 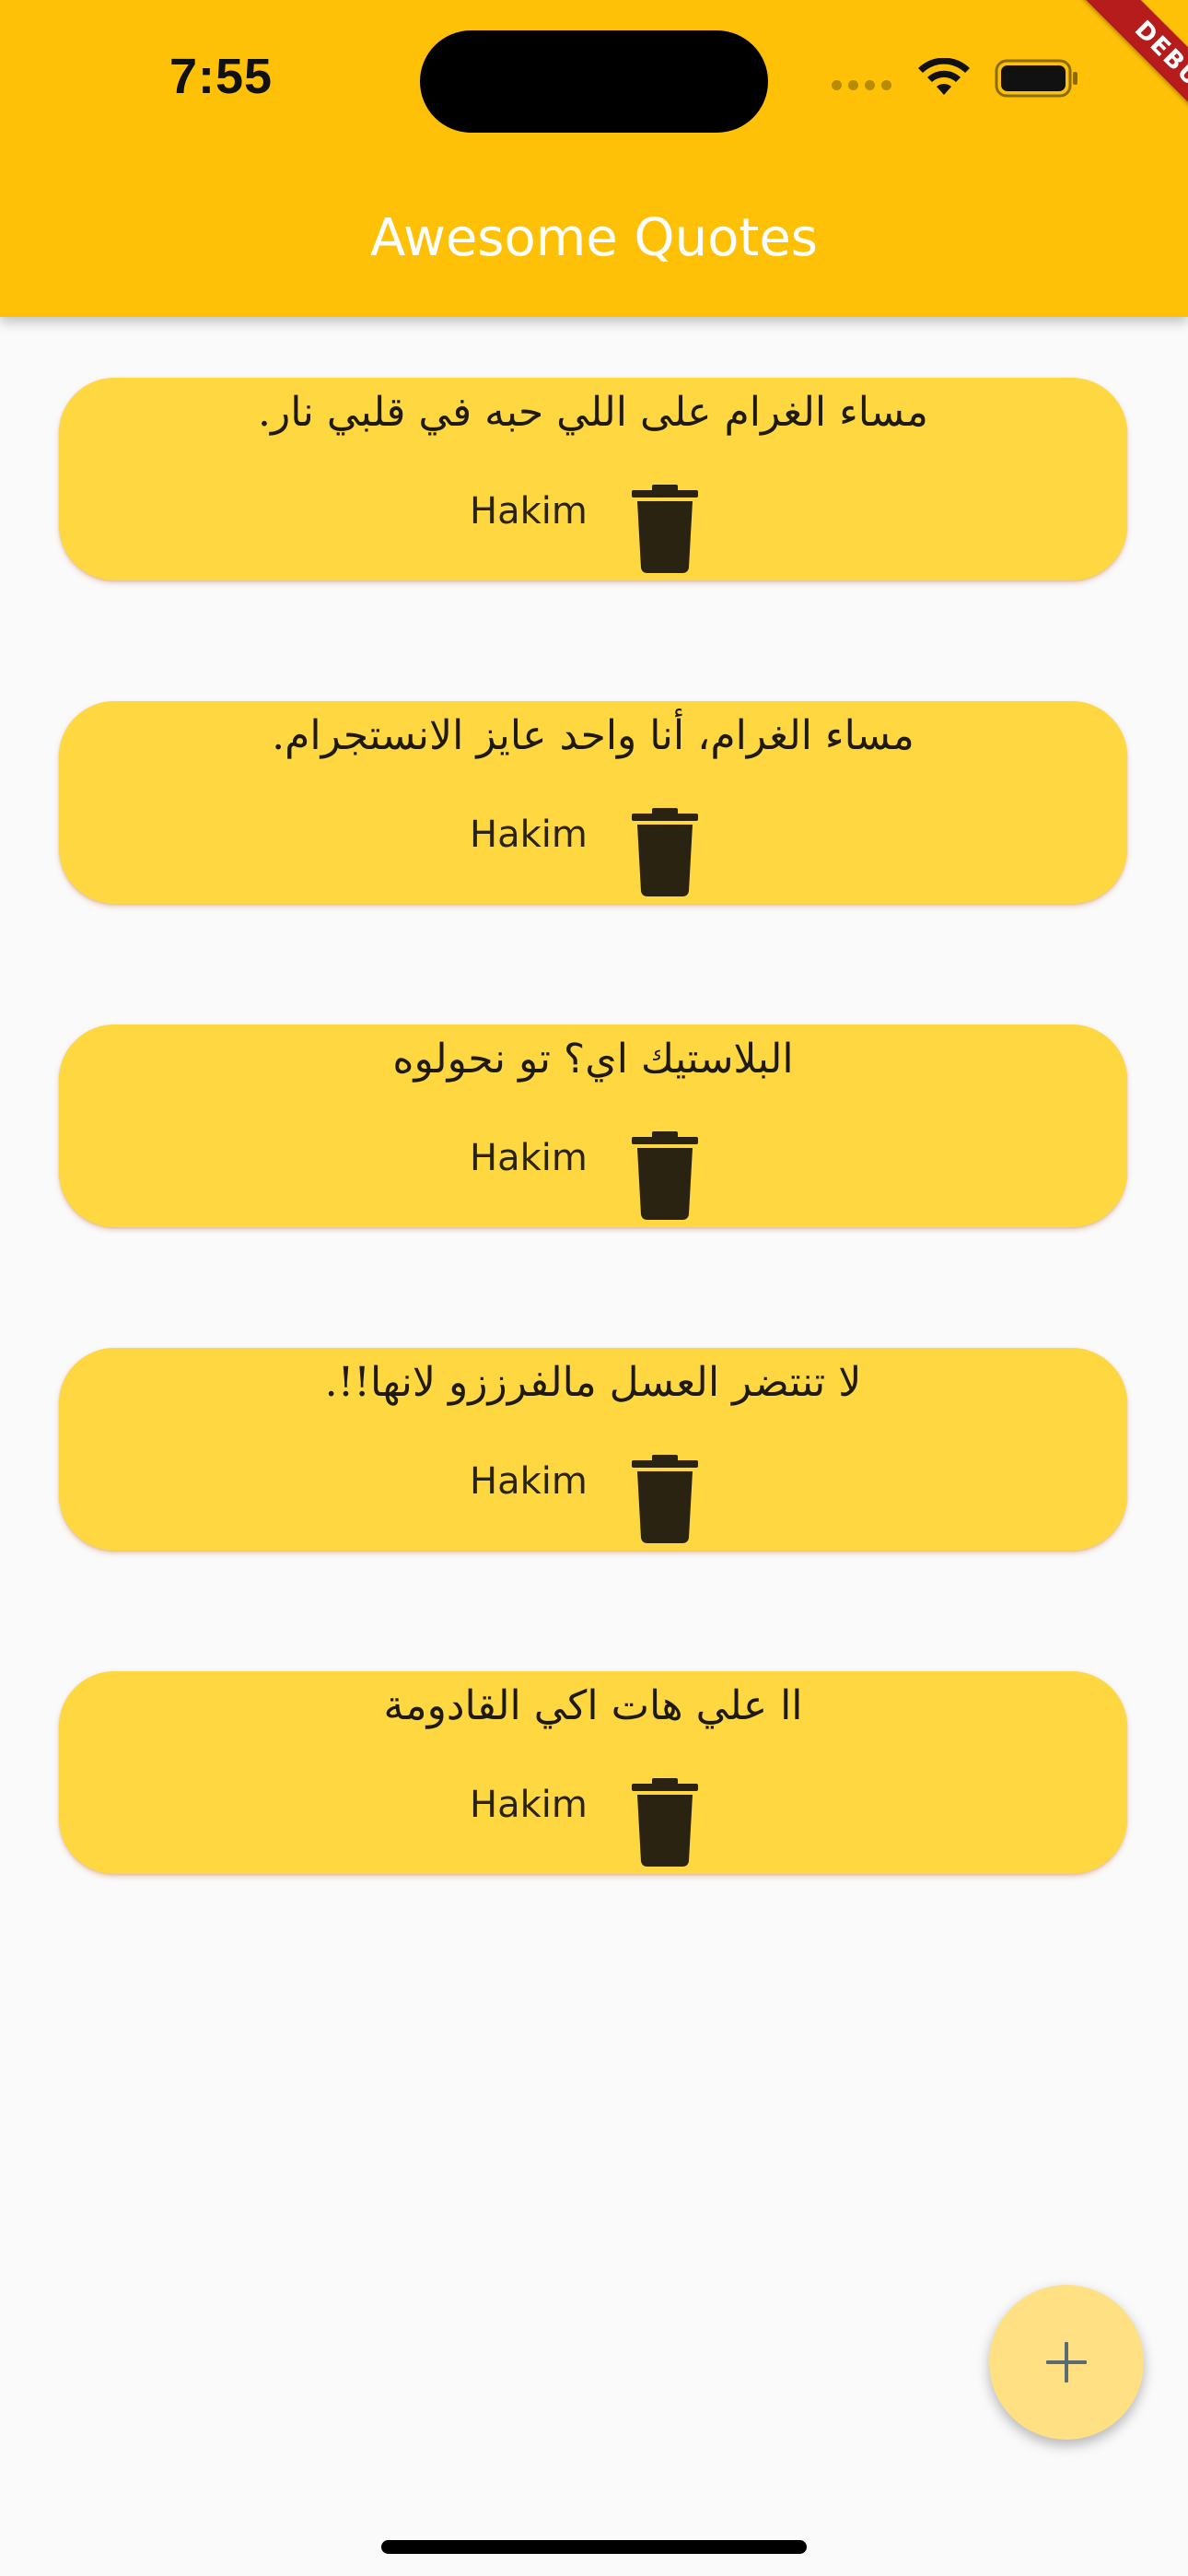 What do you see at coordinates (1126, 83) in the screenshot?
I see `debug-banner-label: DEBUG` at bounding box center [1126, 83].